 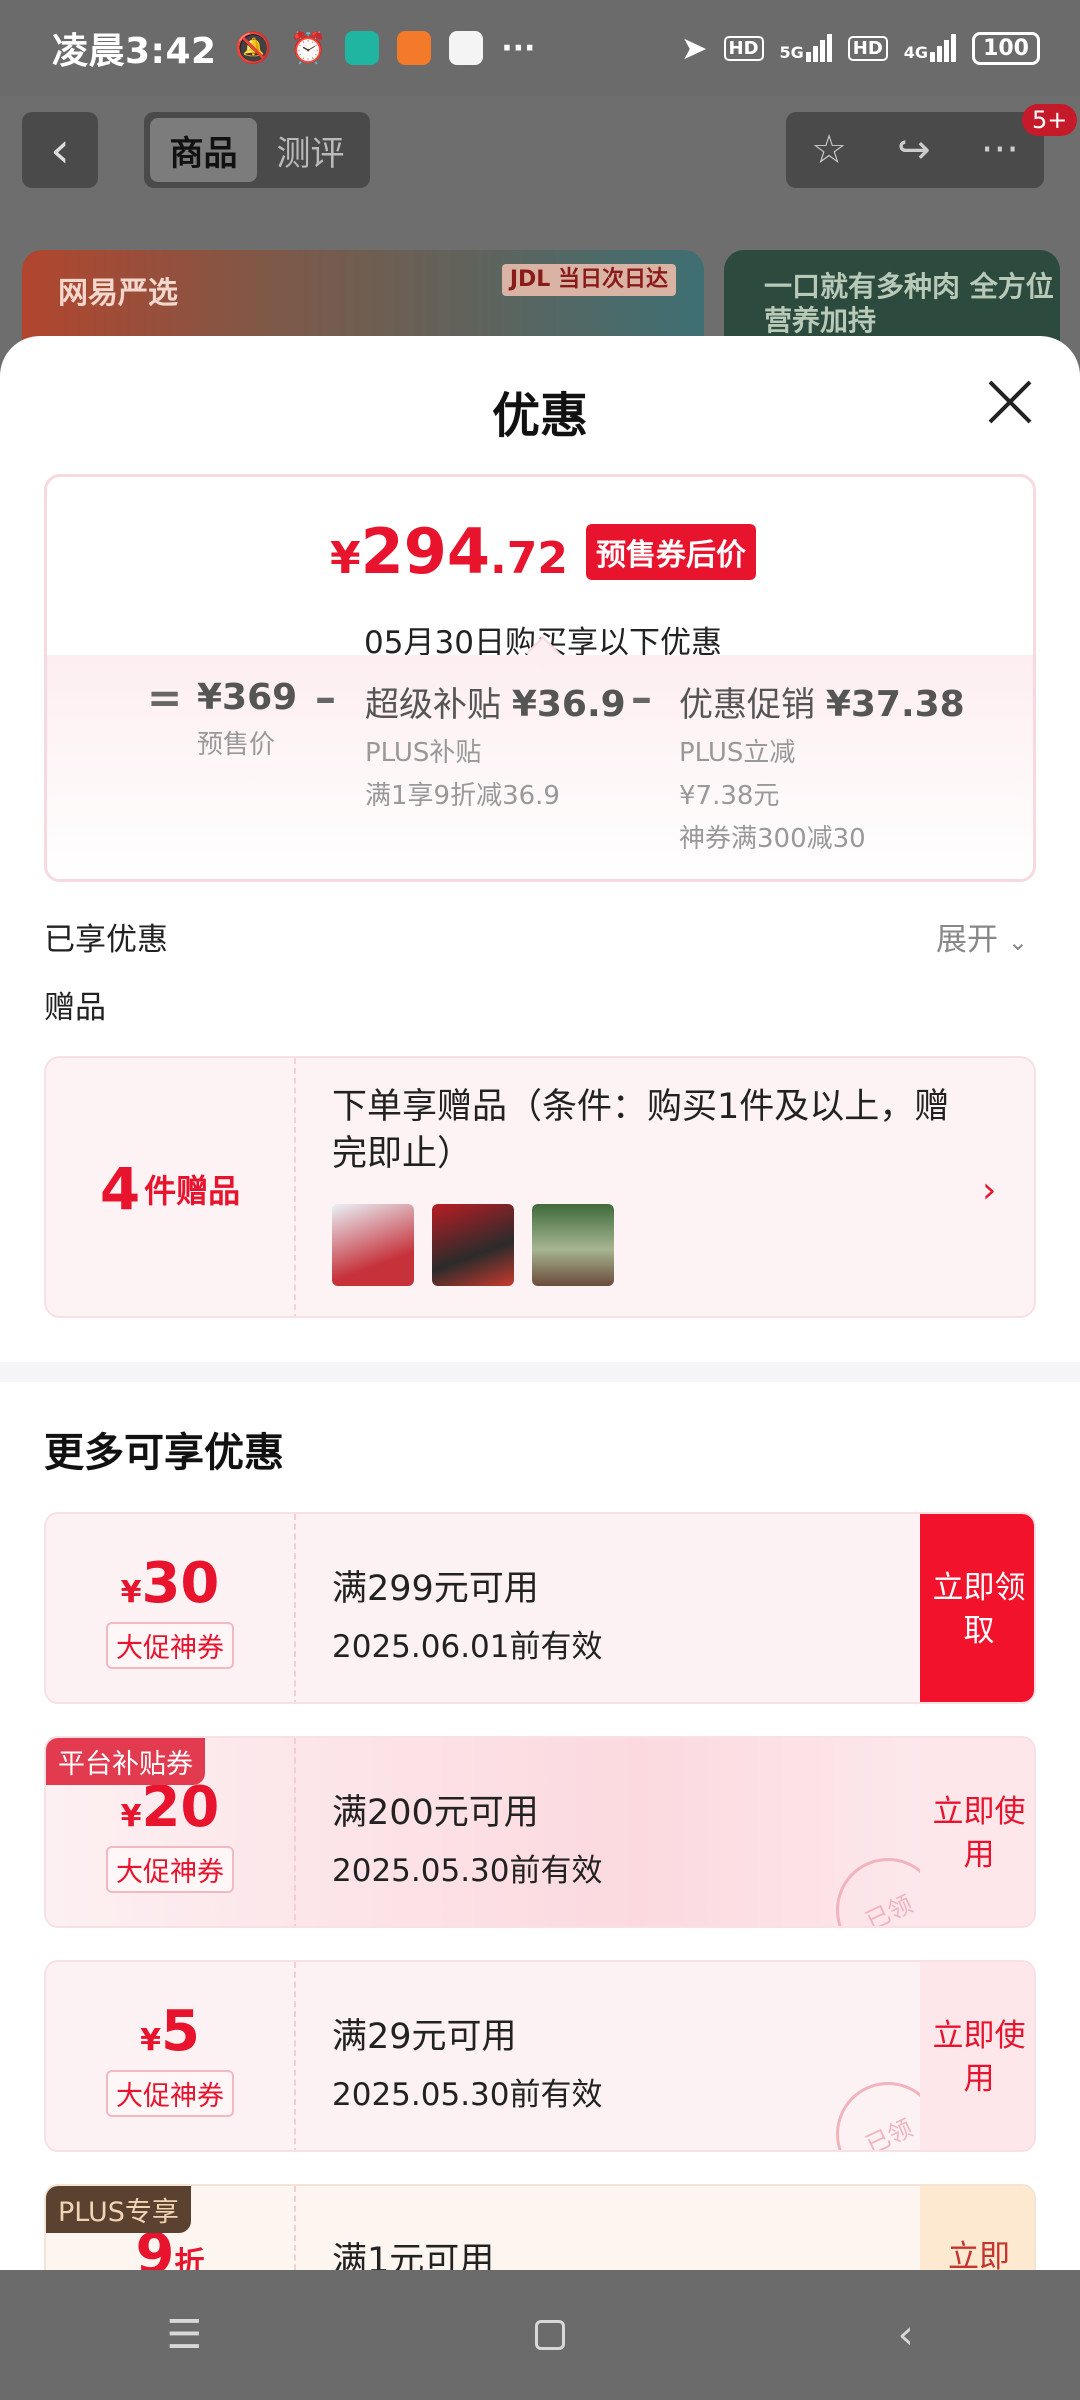 I want to click on coupon-amount: ¥30, so click(x=170, y=1583).